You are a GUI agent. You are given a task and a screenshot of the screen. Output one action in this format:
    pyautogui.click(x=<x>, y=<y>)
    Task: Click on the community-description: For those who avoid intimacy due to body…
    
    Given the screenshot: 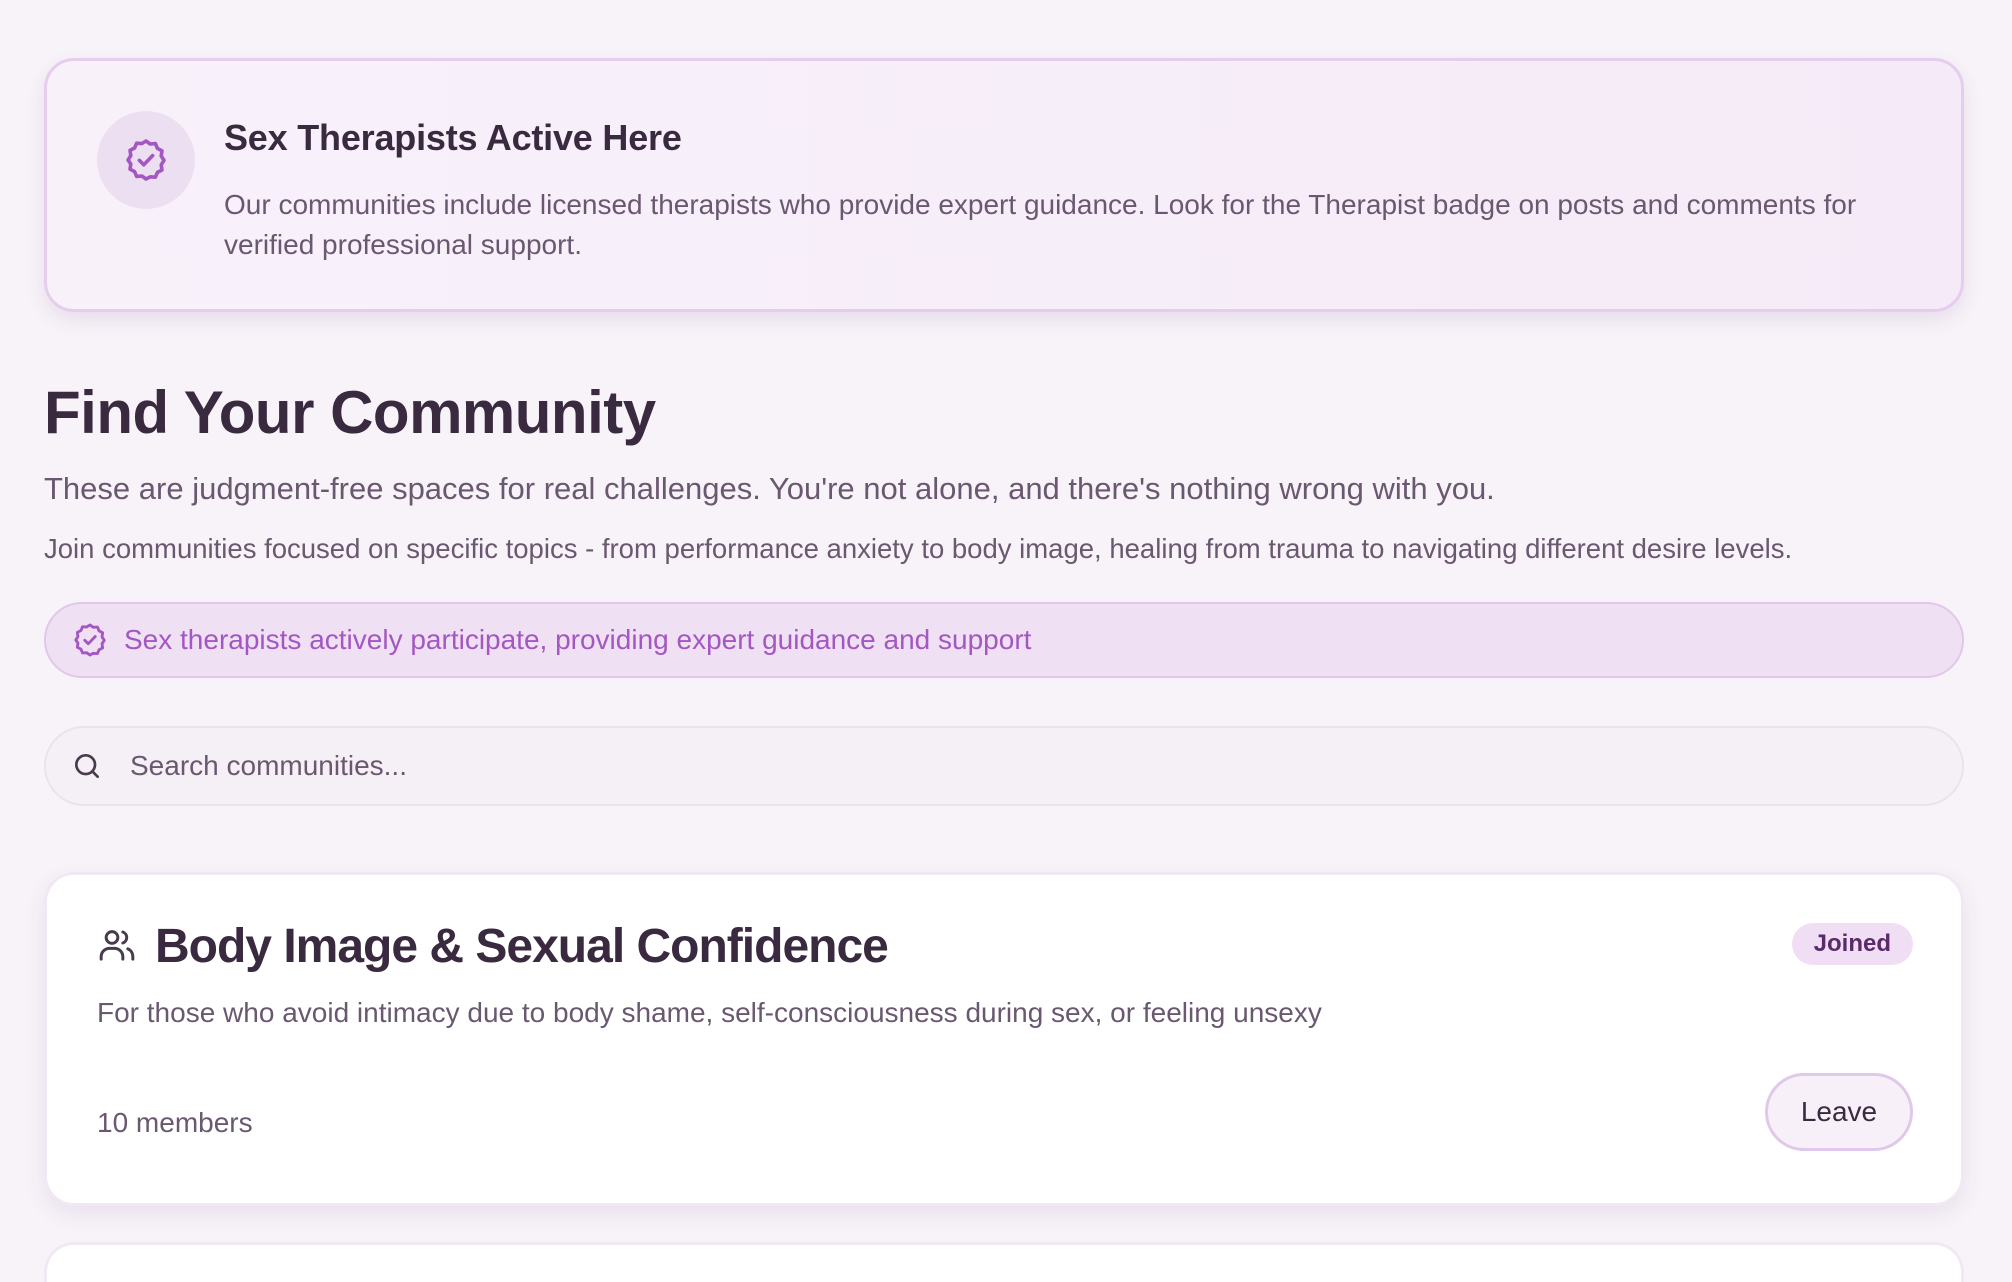 What is the action you would take?
    pyautogui.click(x=709, y=1012)
    